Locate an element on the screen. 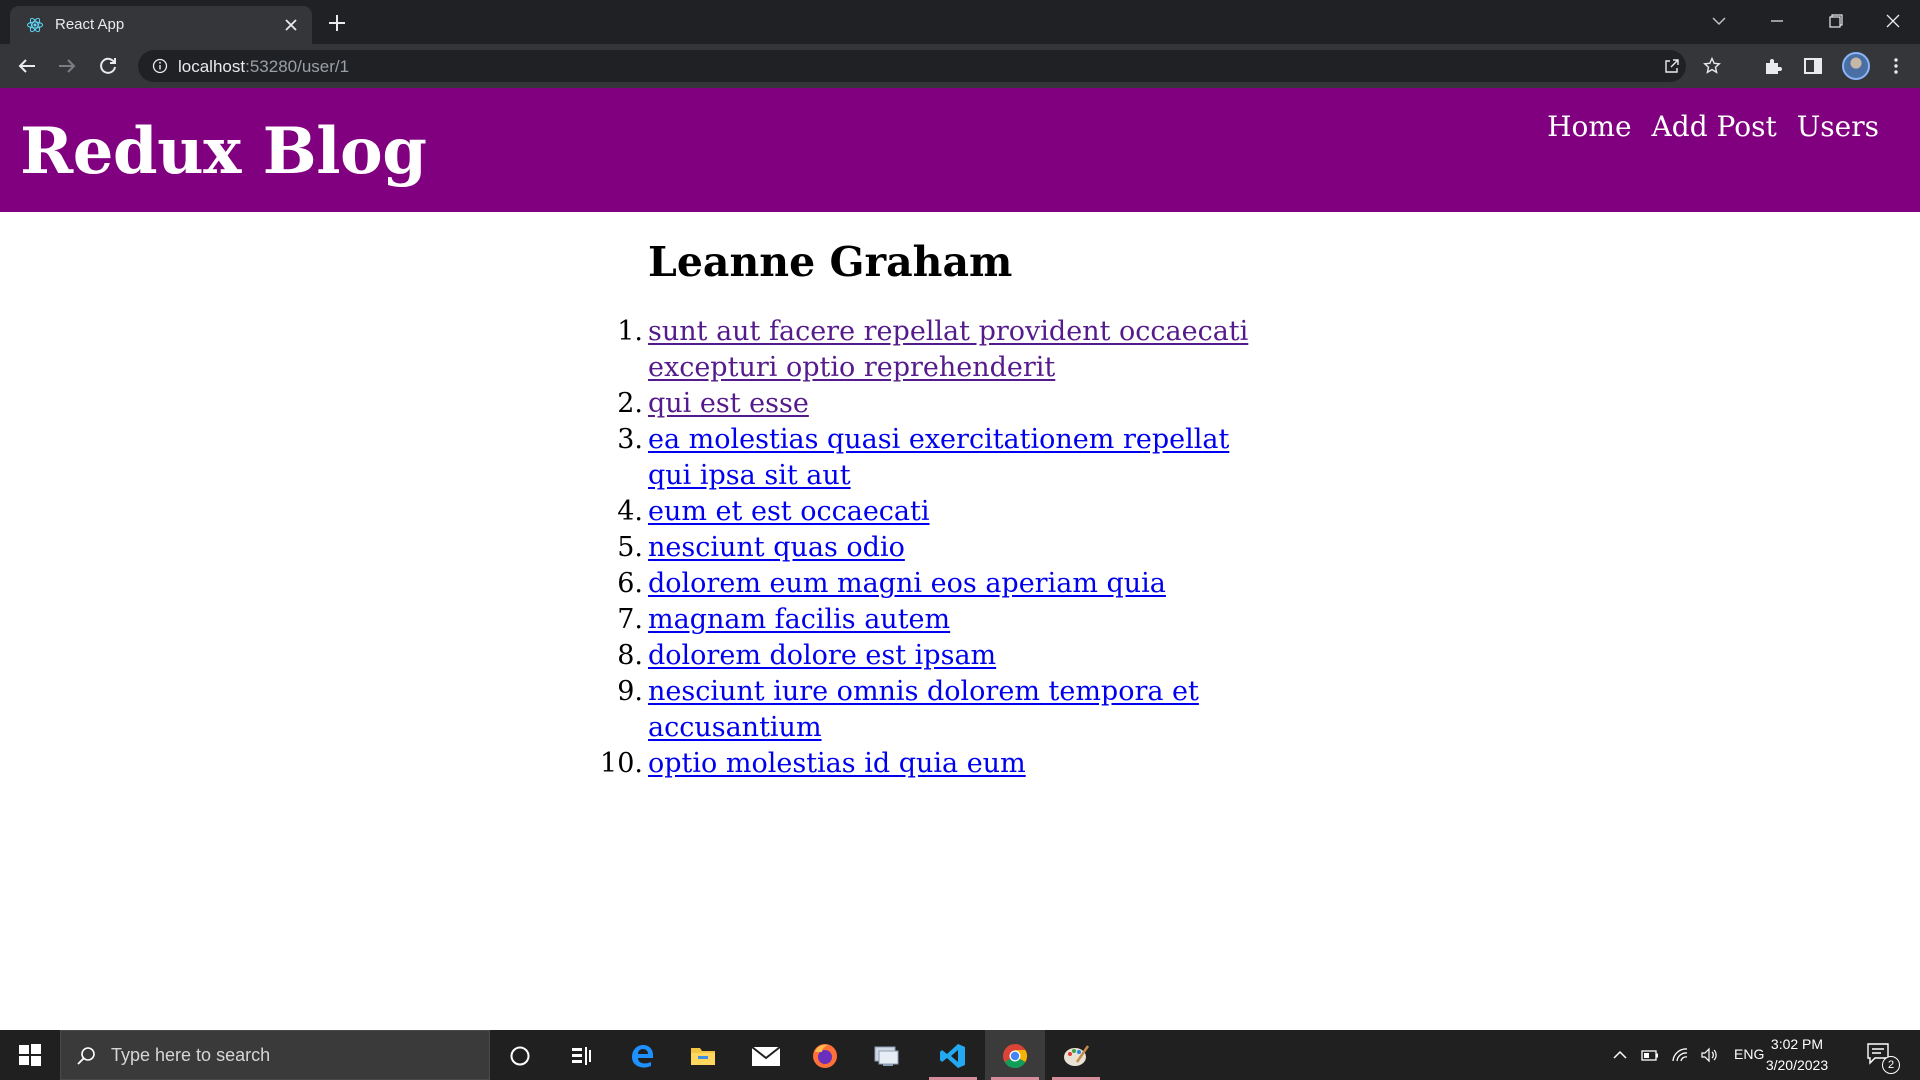 The width and height of the screenshot is (1920, 1080). taskbar-search-box: Type here to search is located at coordinates (275, 1055).